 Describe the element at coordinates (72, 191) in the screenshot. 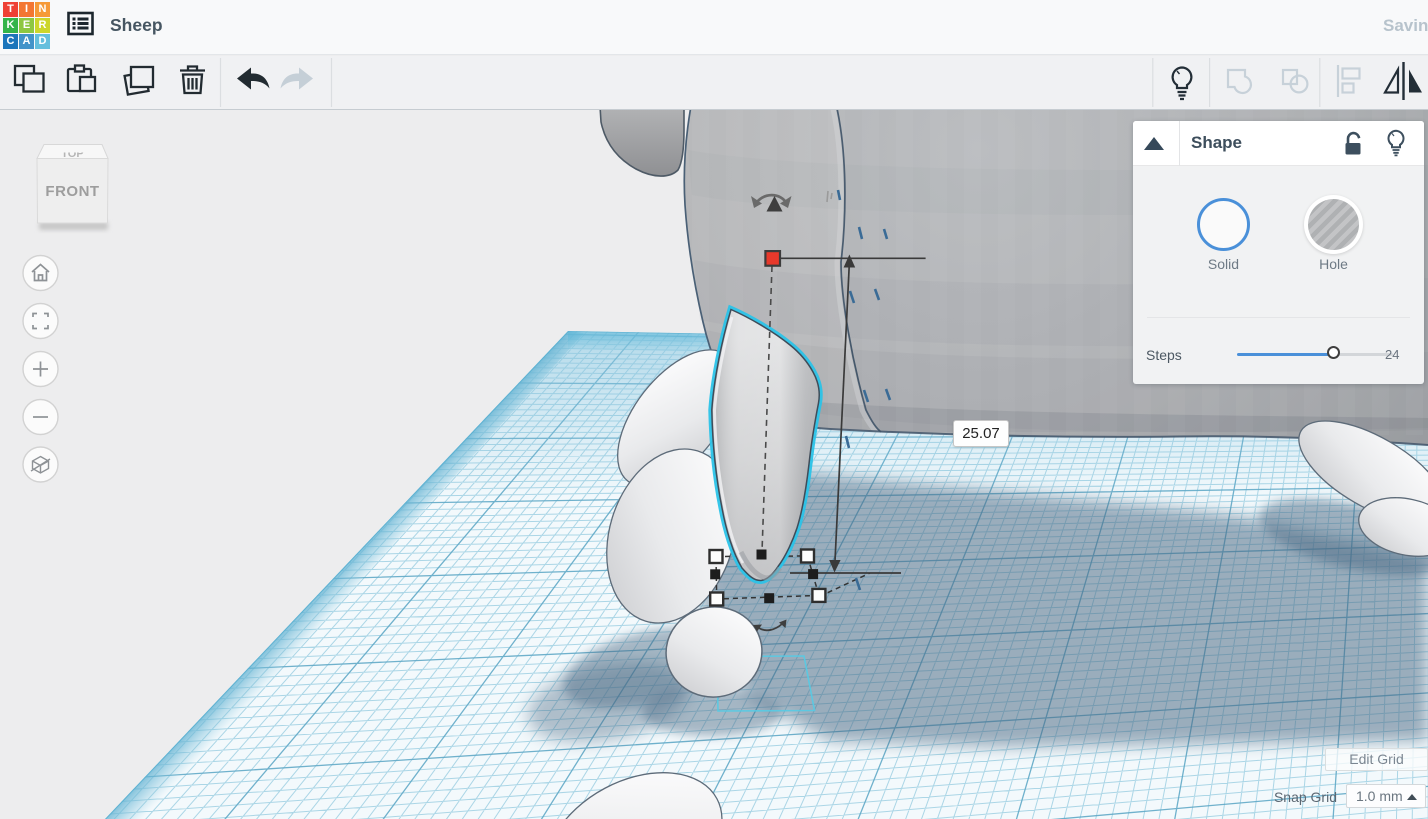

I see `svg-text: FRONT` at that location.